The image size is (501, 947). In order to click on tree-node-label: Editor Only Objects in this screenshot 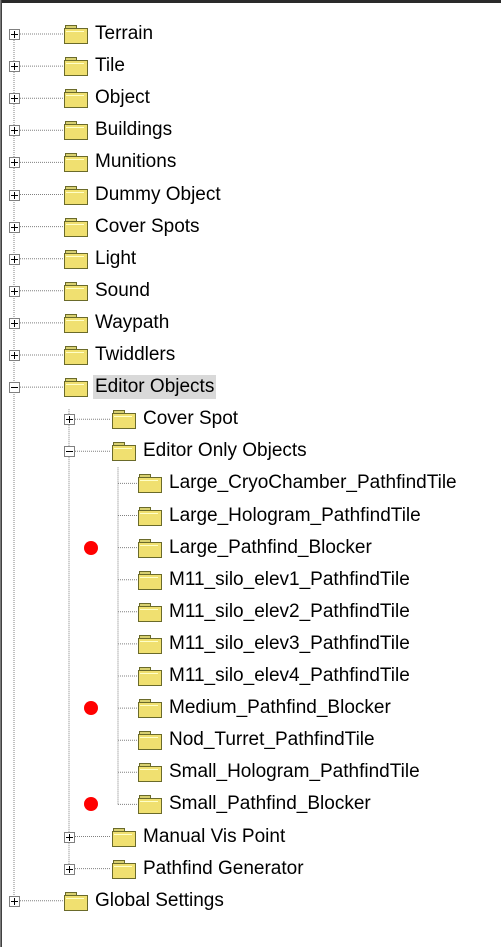, I will do `click(225, 451)`.